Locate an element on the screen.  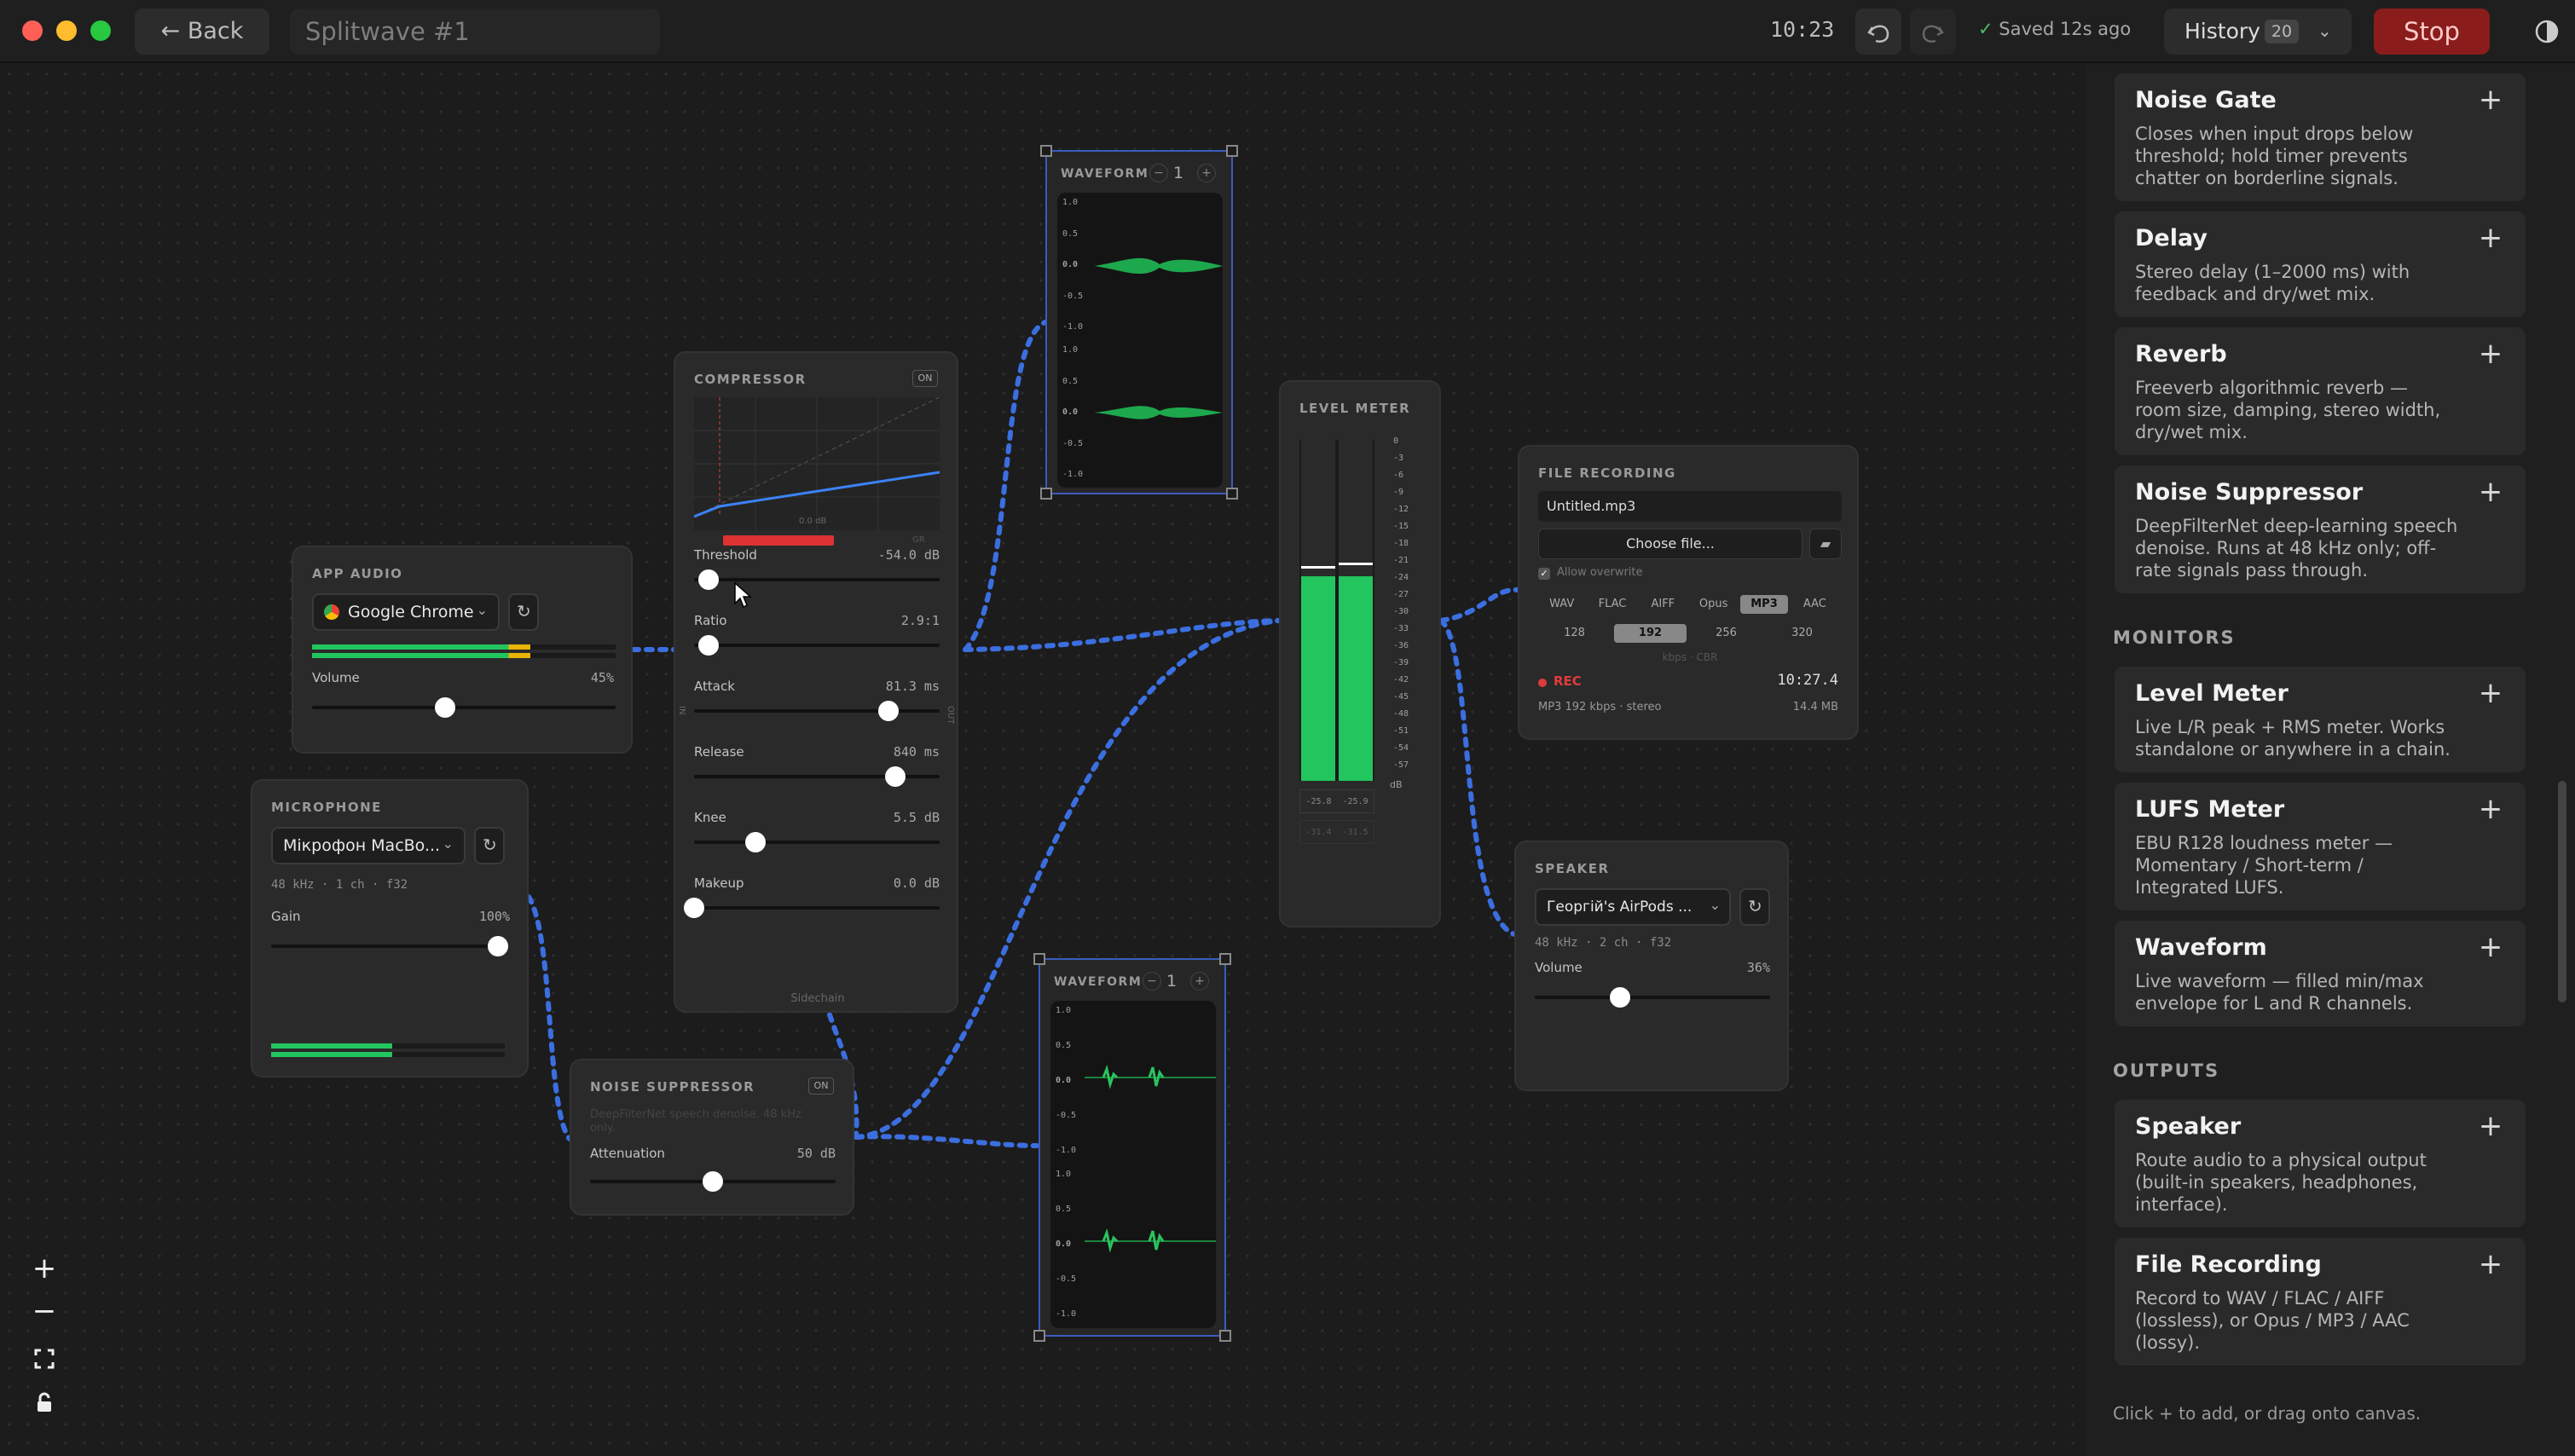
stop-button: Stop is located at coordinates (2432, 32).